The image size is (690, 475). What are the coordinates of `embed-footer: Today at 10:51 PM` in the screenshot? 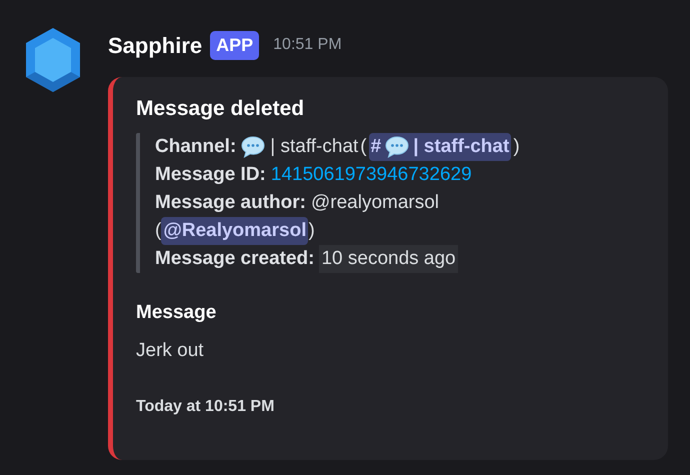 It's located at (402, 407).